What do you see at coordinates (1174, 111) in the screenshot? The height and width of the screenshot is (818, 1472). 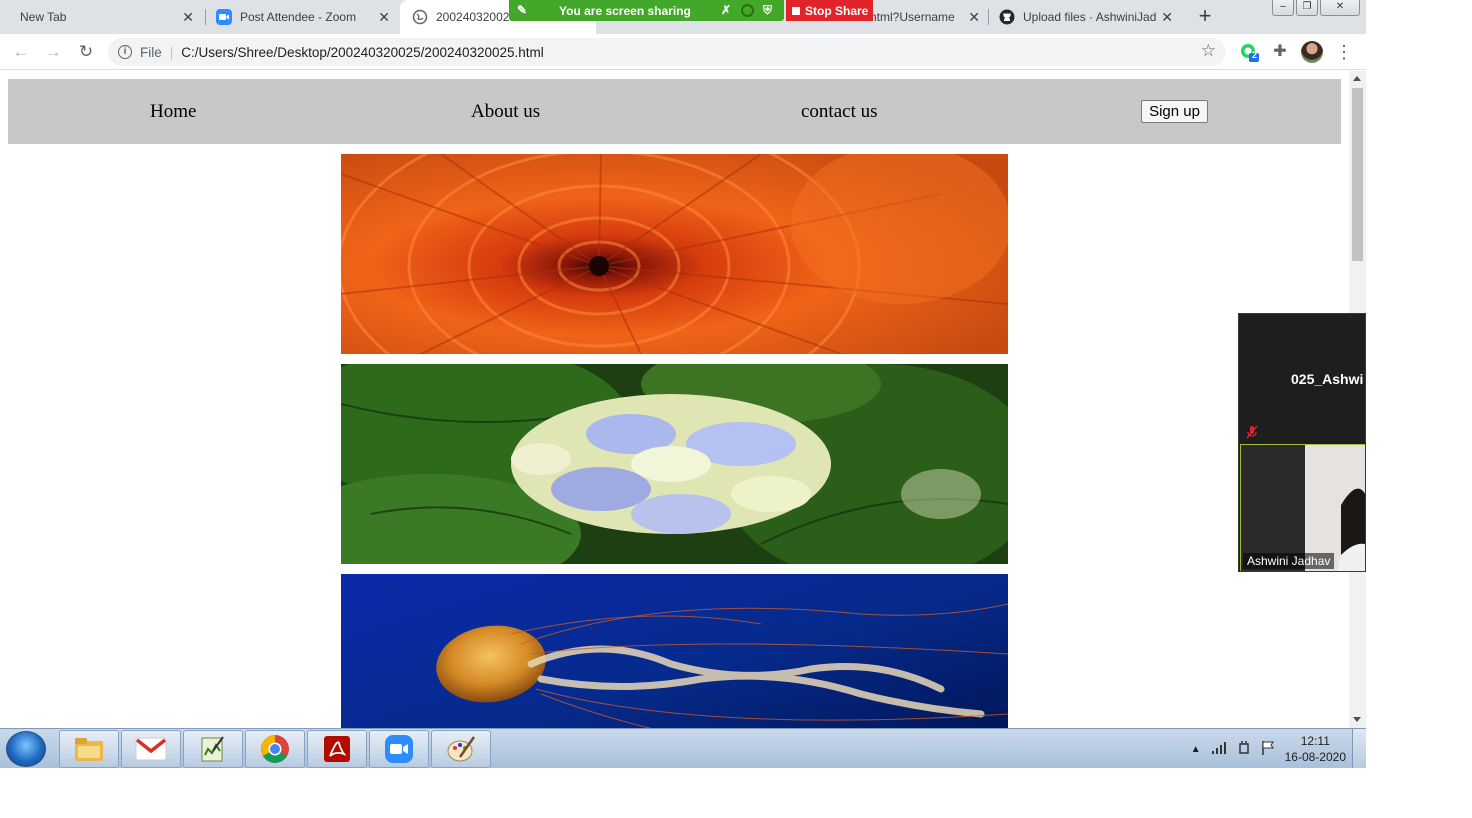 I see `sign-up-button: Sign up` at bounding box center [1174, 111].